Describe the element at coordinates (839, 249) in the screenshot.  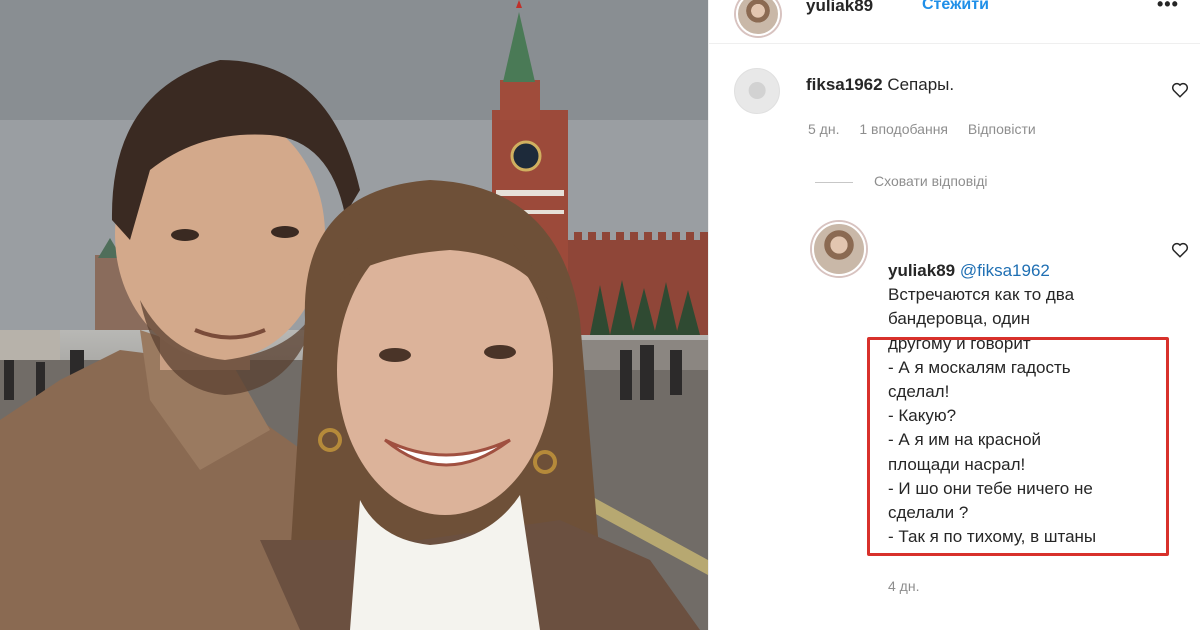
I see `reply-avatar` at that location.